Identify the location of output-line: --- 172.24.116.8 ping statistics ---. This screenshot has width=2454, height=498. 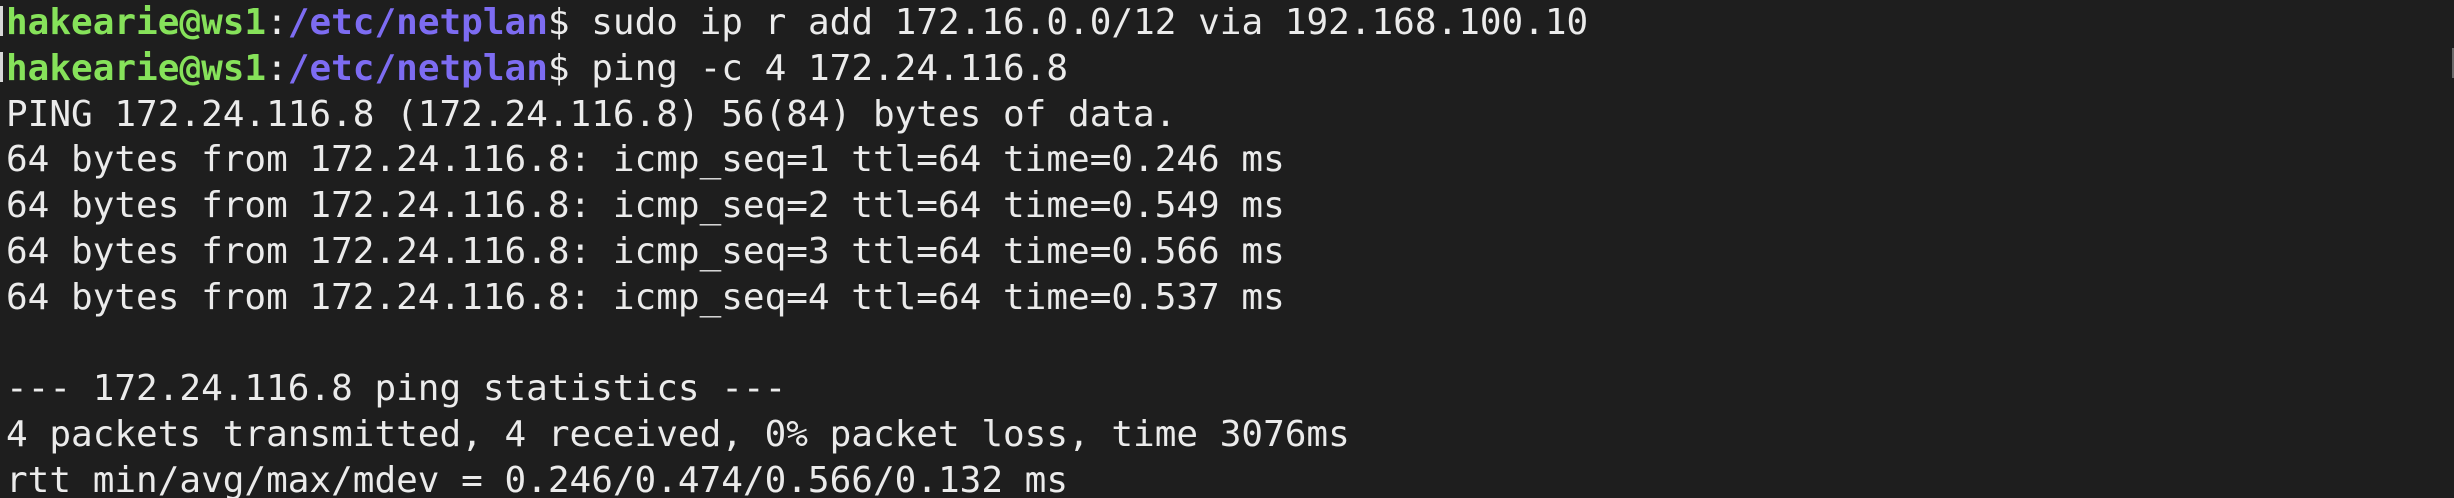
(396, 389).